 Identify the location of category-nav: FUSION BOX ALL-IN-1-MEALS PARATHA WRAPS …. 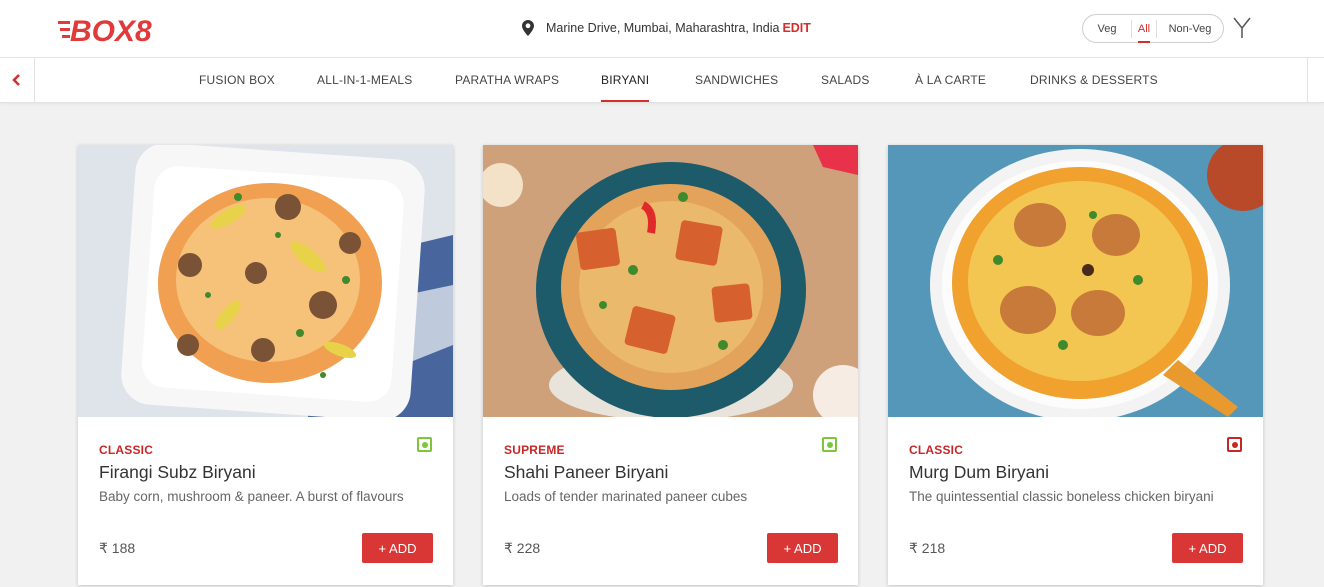
(662, 80).